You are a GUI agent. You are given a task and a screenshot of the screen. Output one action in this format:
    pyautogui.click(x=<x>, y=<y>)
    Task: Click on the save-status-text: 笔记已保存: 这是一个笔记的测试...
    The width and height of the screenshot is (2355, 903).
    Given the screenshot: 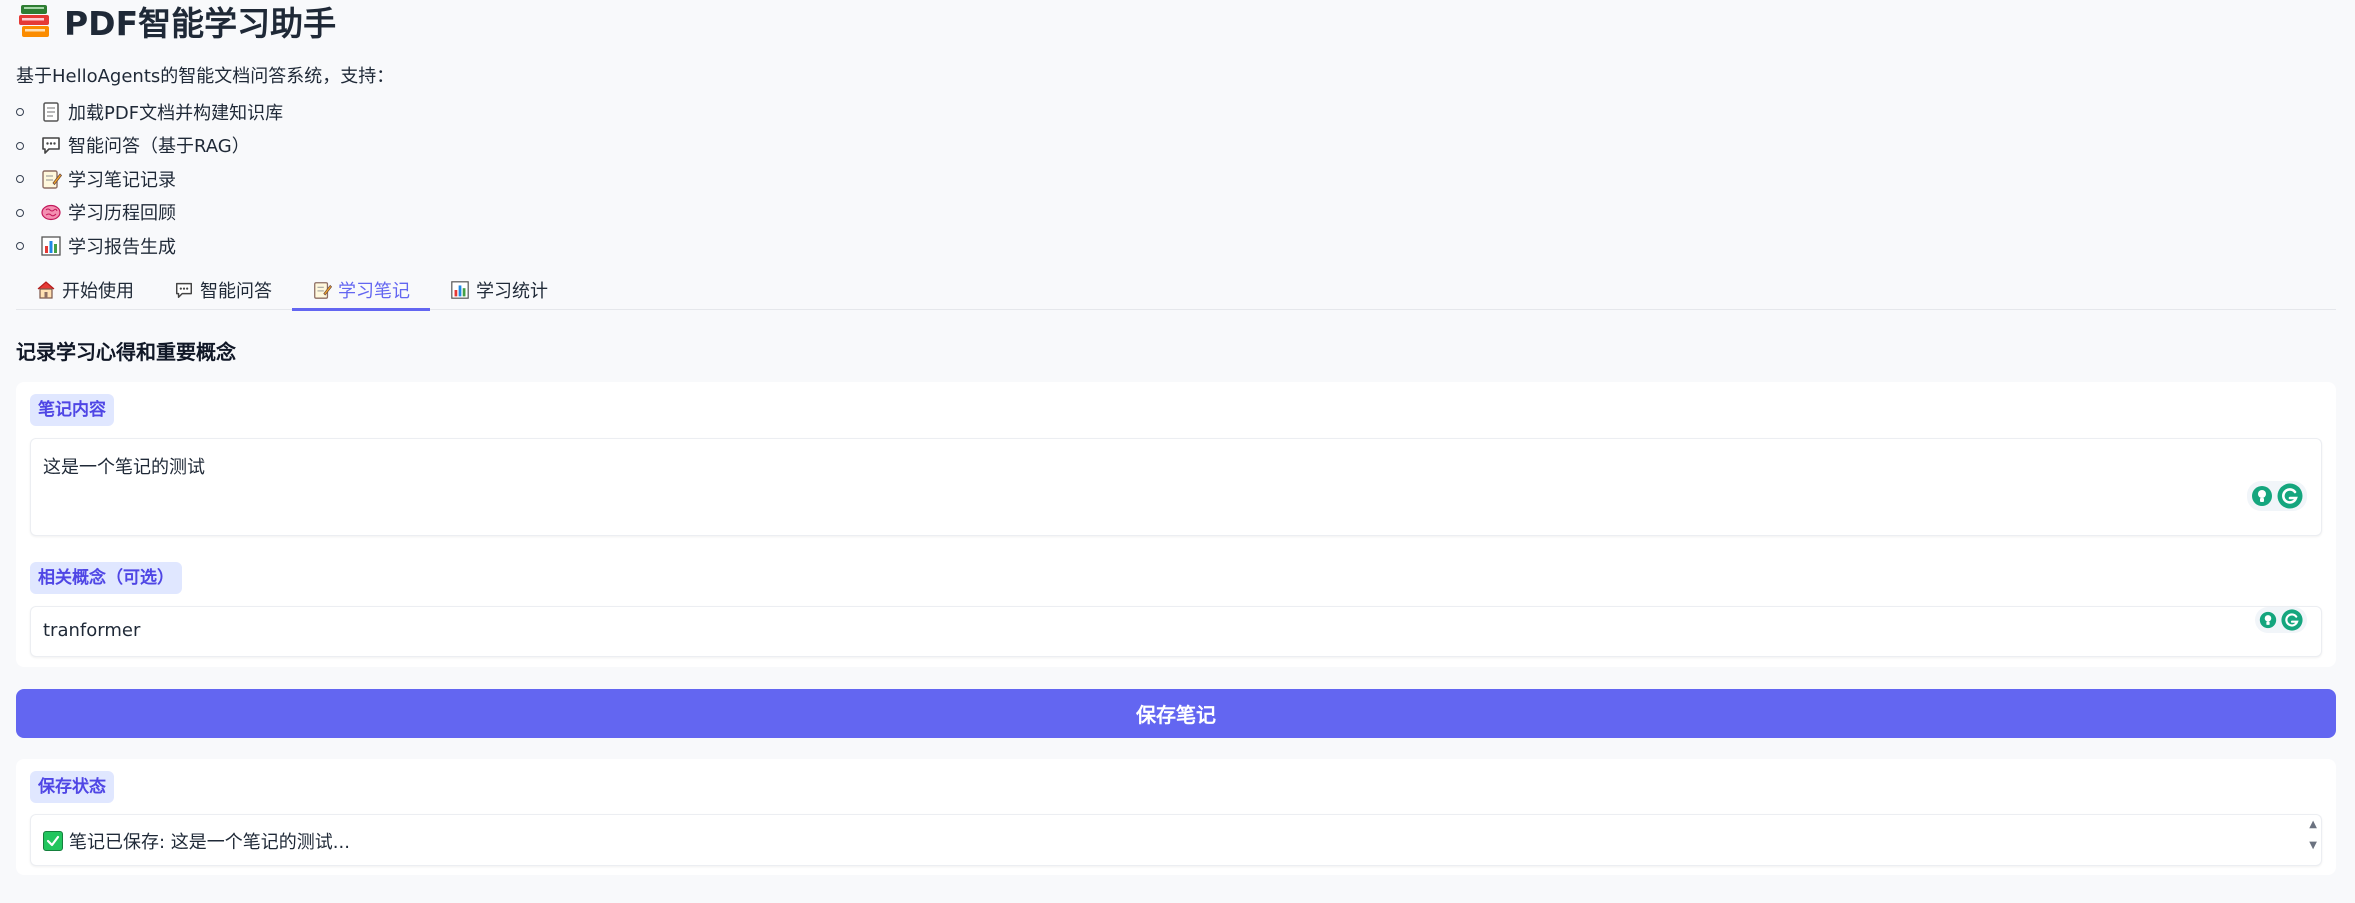 What is the action you would take?
    pyautogui.click(x=209, y=842)
    